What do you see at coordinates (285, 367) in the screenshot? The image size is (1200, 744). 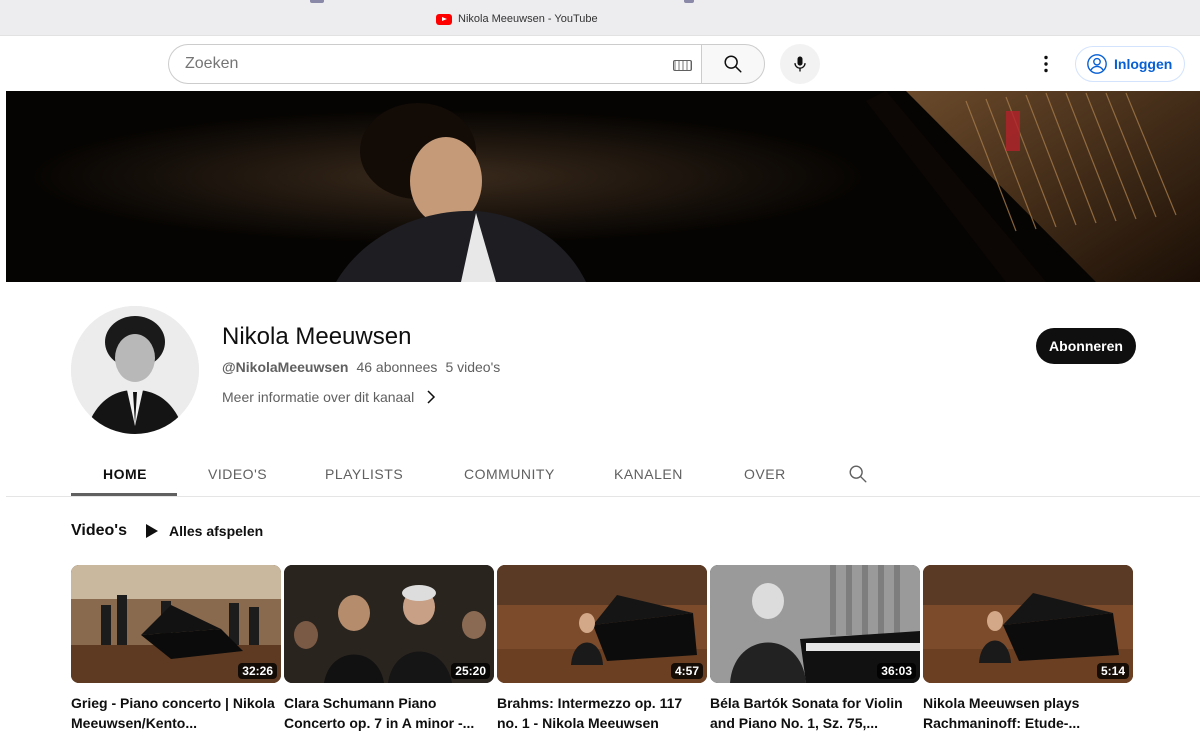 I see `channel-handle: @NikolaMeeuwsen` at bounding box center [285, 367].